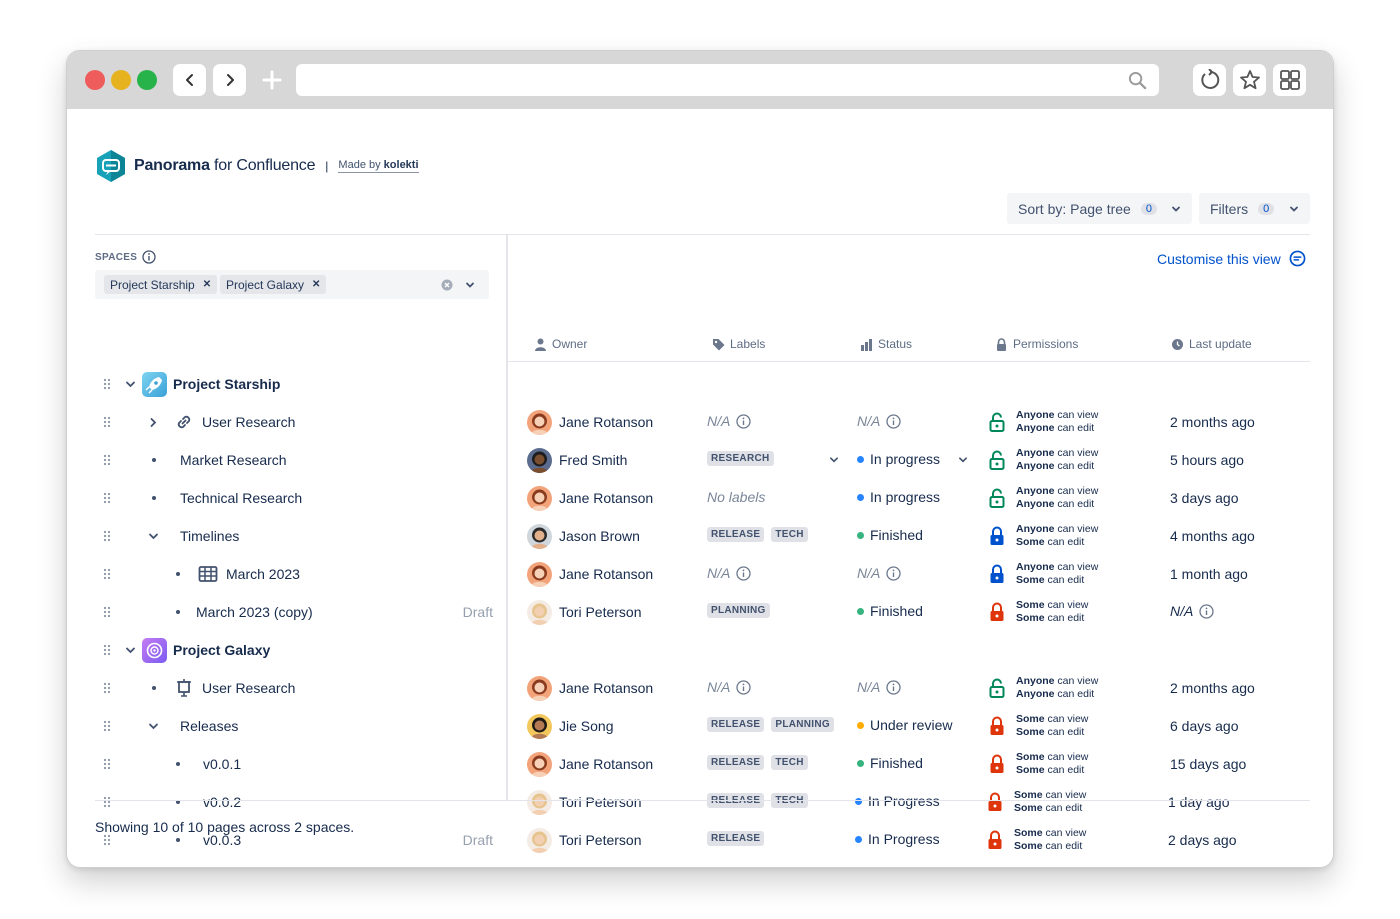 The height and width of the screenshot is (919, 1400). What do you see at coordinates (1211, 344) in the screenshot?
I see `column-last-update: Last update` at bounding box center [1211, 344].